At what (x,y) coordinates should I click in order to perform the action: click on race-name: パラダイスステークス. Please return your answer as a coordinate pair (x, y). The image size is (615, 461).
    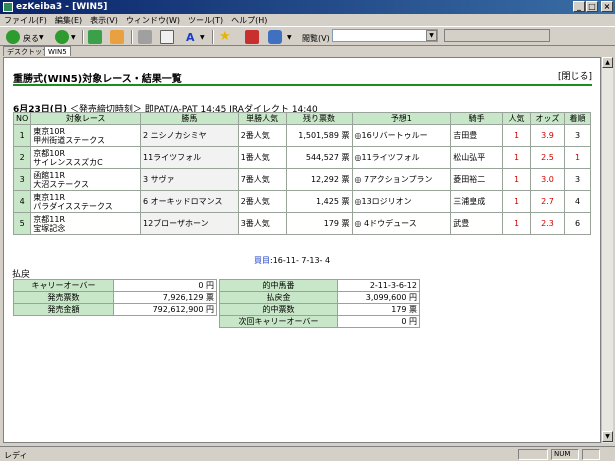
    Looking at the image, I should click on (73, 206).